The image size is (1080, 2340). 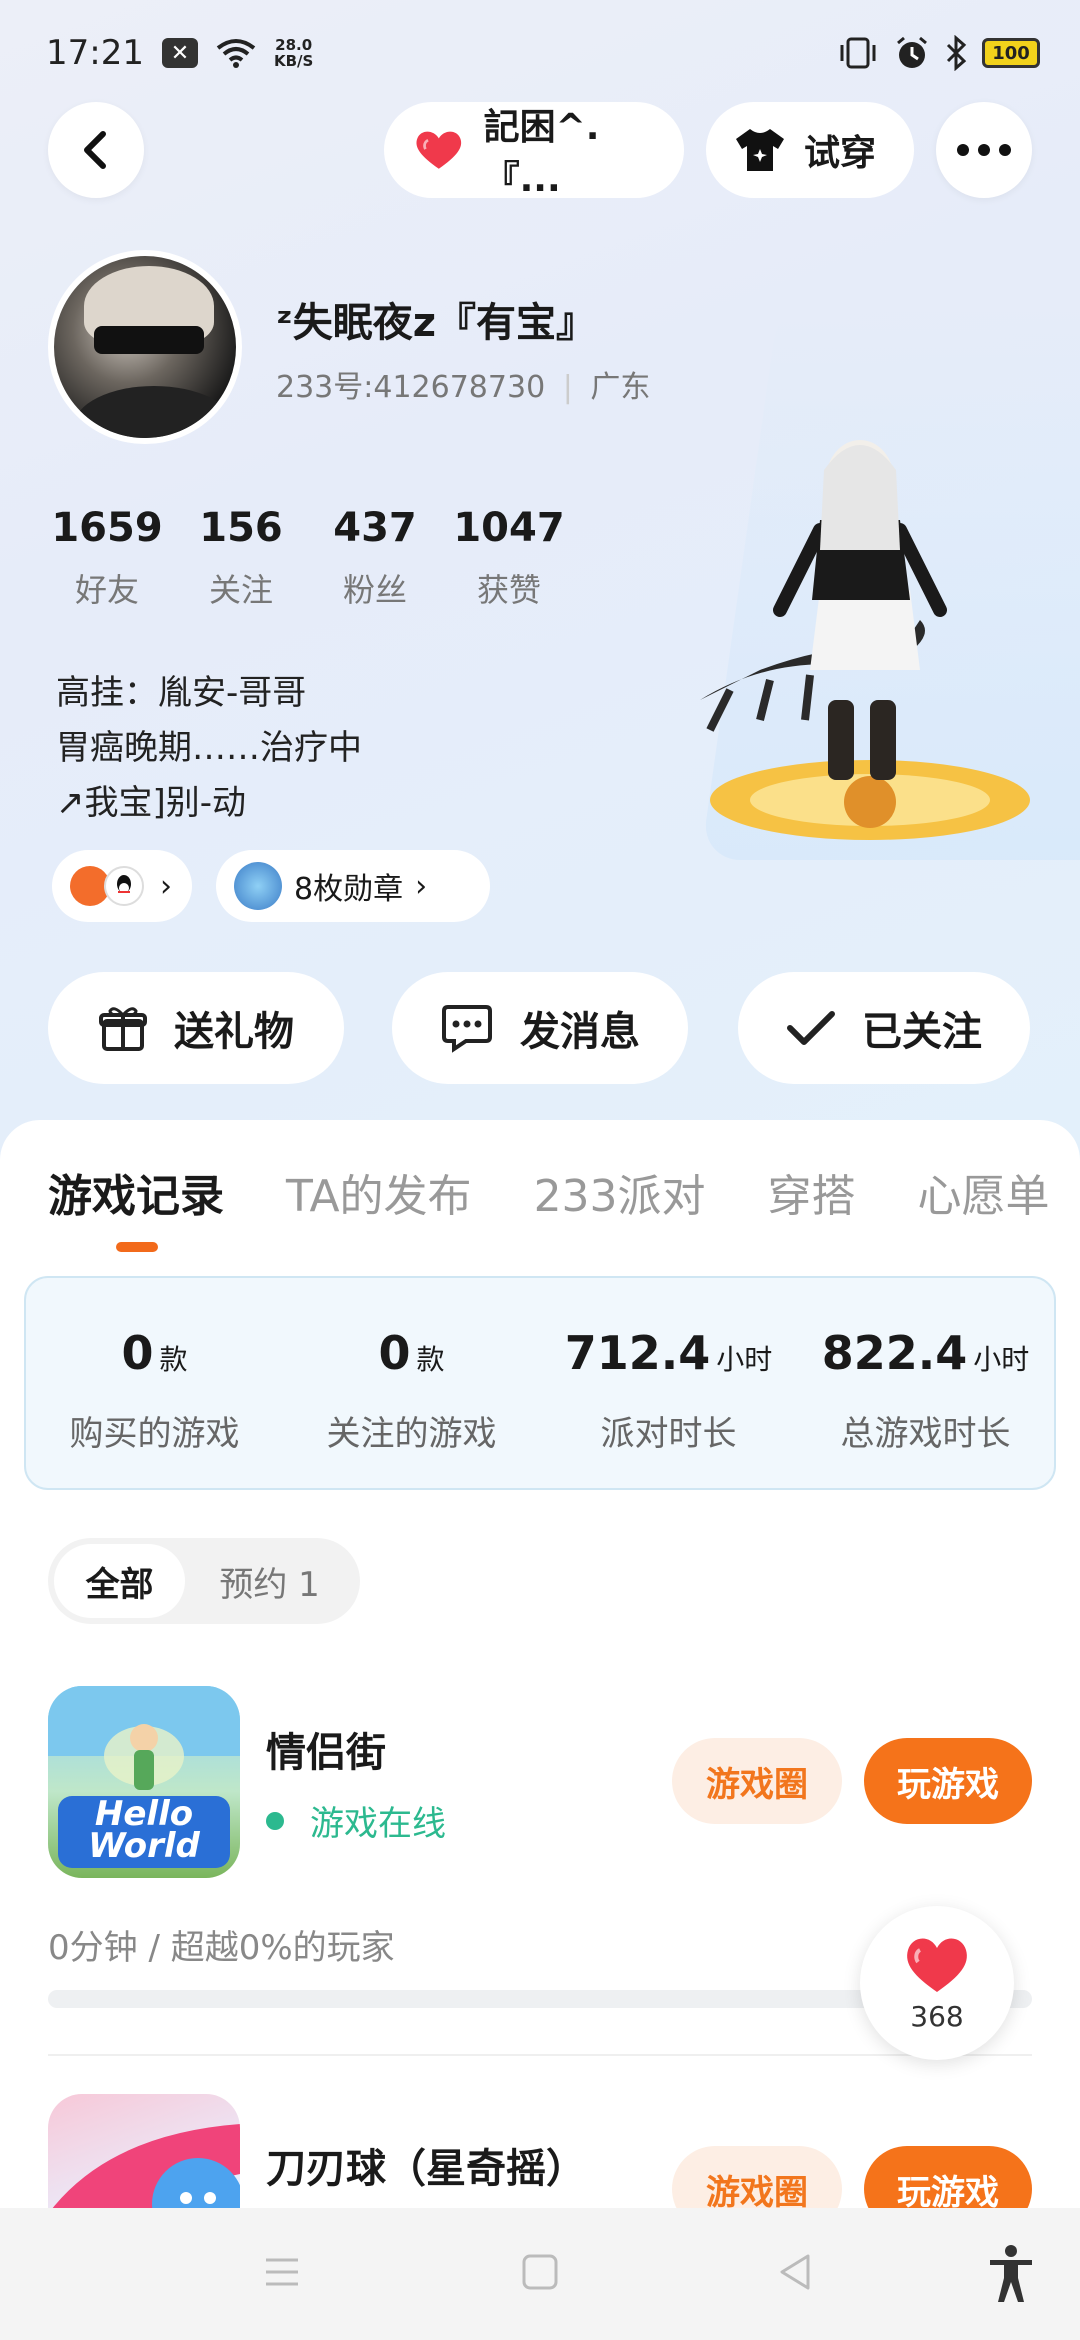 I want to click on bluetooth-icon, so click(x=956, y=53).